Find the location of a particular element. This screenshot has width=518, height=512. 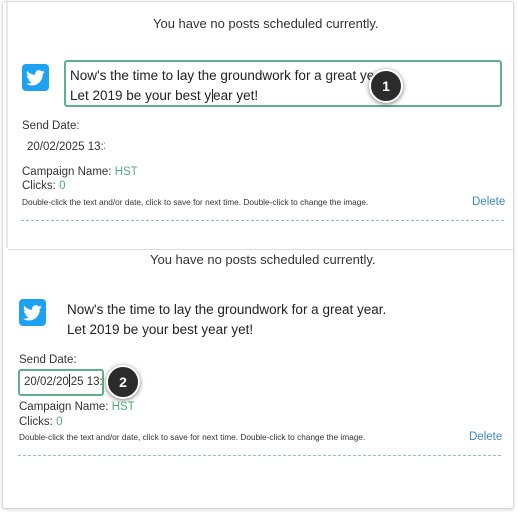

send-date-value-start: 20/02/20 is located at coordinates (46, 382).